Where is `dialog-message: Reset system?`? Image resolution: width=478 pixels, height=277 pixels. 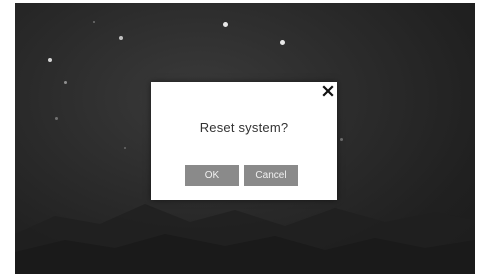 dialog-message: Reset system? is located at coordinates (244, 127).